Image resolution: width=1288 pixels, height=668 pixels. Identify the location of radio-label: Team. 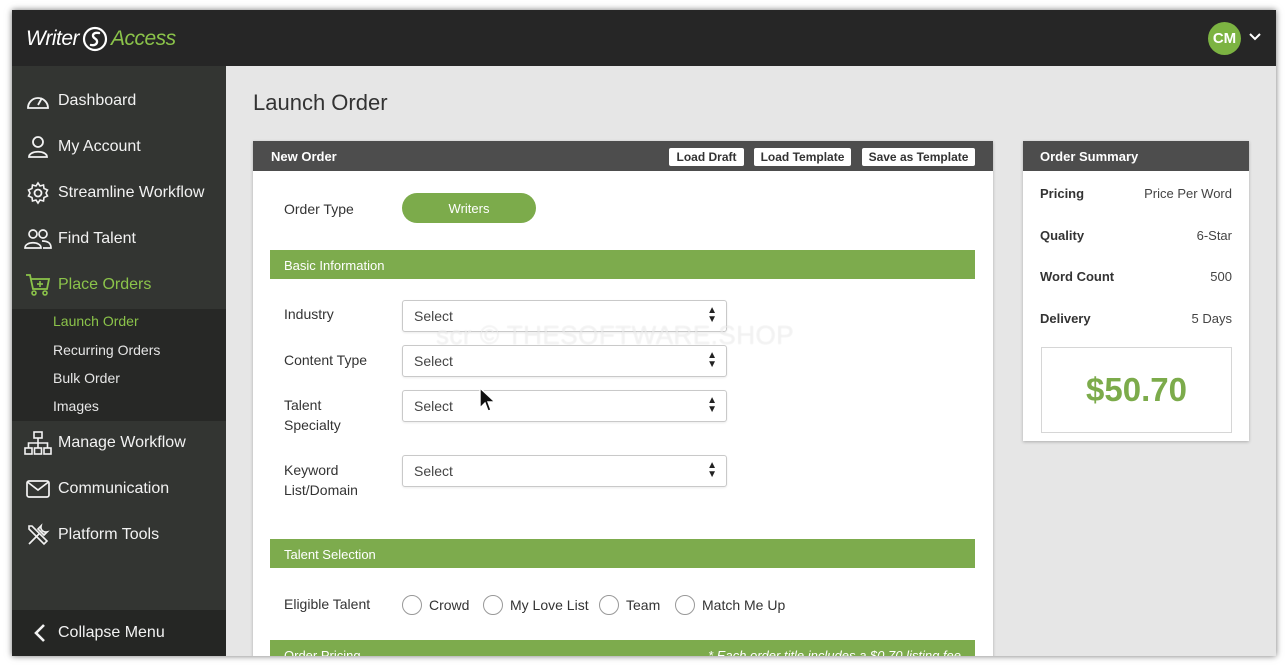
(643, 605).